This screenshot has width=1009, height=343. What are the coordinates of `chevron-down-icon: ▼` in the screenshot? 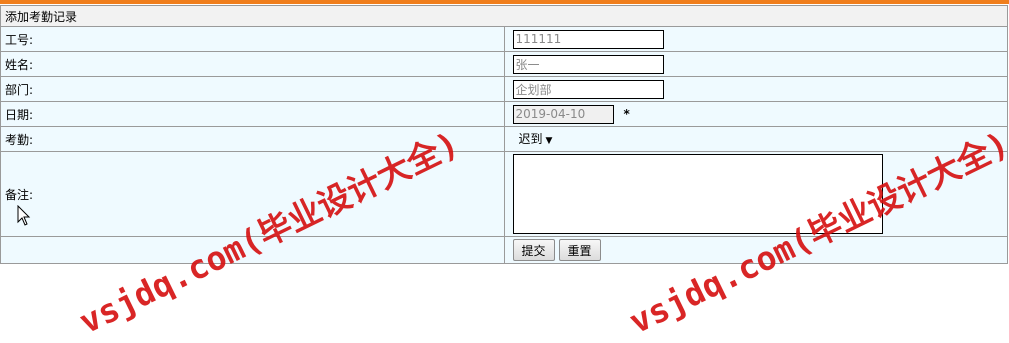 It's located at (549, 141).